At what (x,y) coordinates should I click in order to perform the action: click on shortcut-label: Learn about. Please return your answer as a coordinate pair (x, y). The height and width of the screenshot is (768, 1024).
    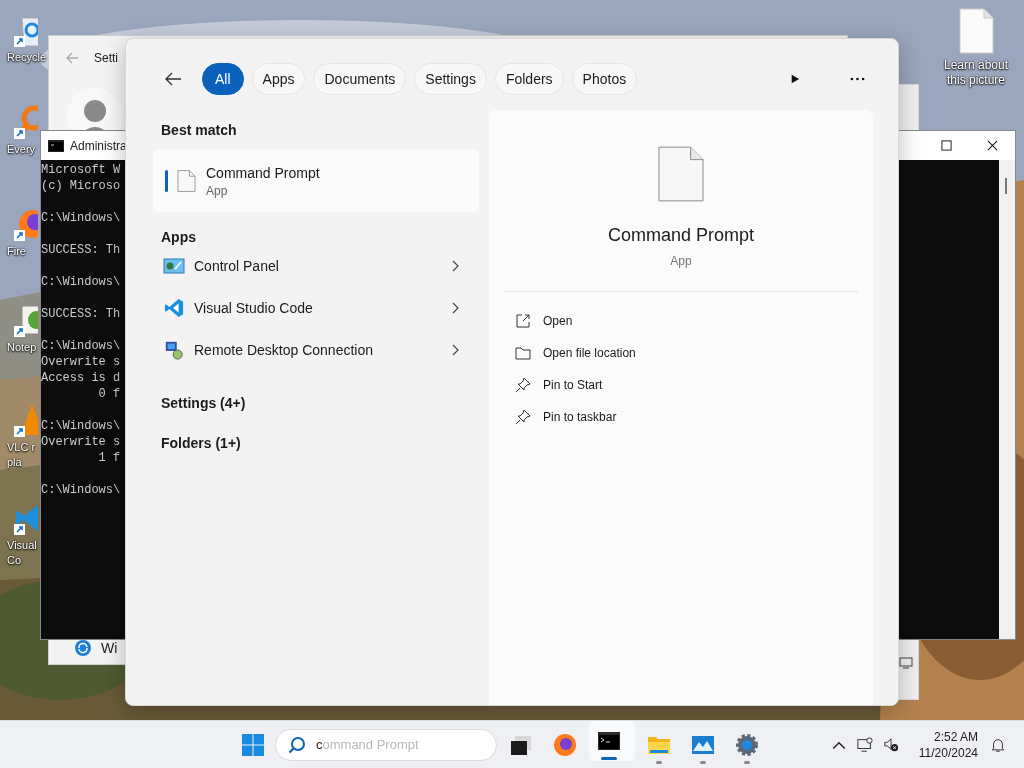
    Looking at the image, I should click on (976, 65).